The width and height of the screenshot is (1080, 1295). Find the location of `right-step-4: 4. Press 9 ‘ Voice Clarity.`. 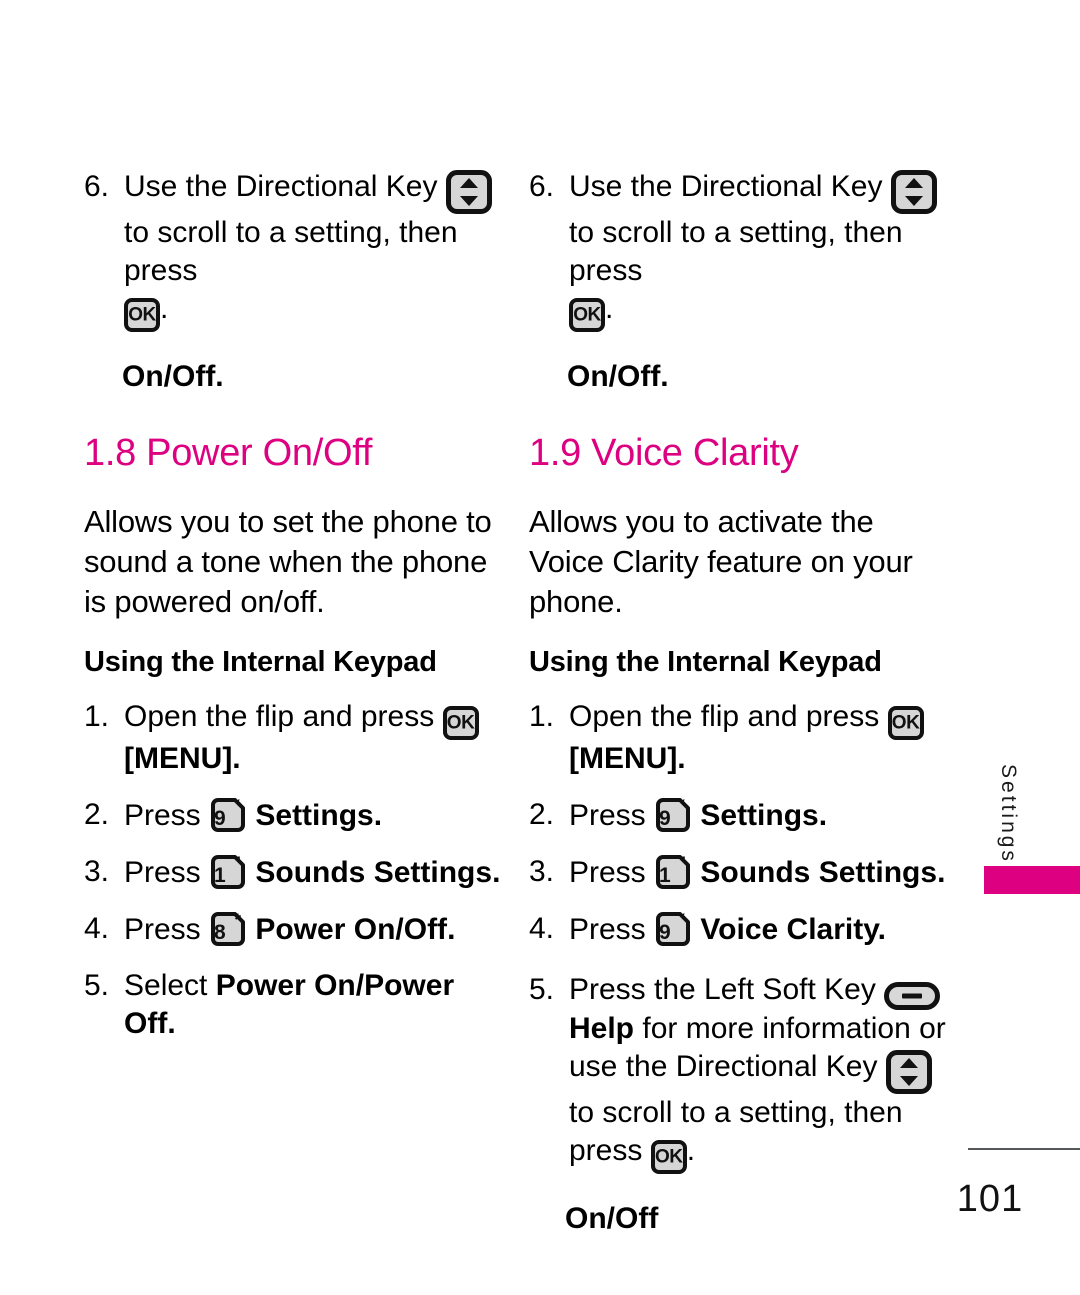

right-step-4: 4. Press 9 ‘ Voice Clarity. is located at coordinates (739, 929).